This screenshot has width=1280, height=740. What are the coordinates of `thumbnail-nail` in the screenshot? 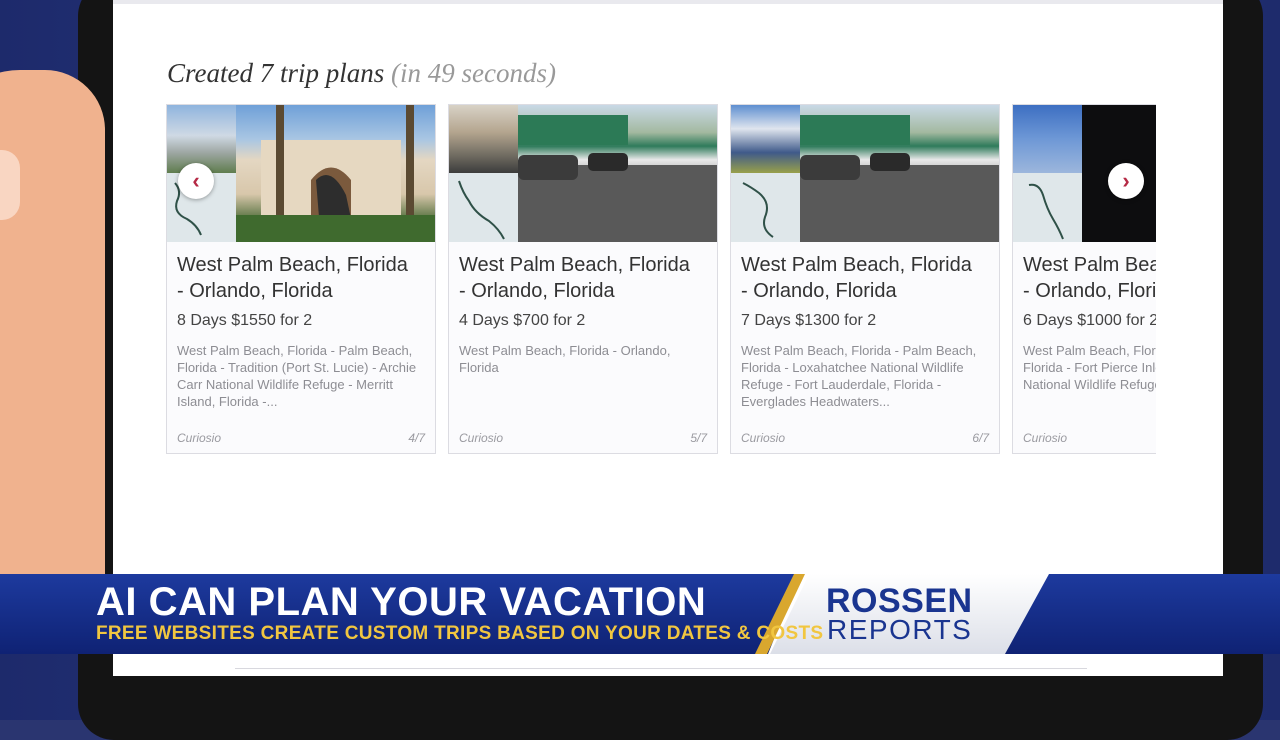 It's located at (10, 185).